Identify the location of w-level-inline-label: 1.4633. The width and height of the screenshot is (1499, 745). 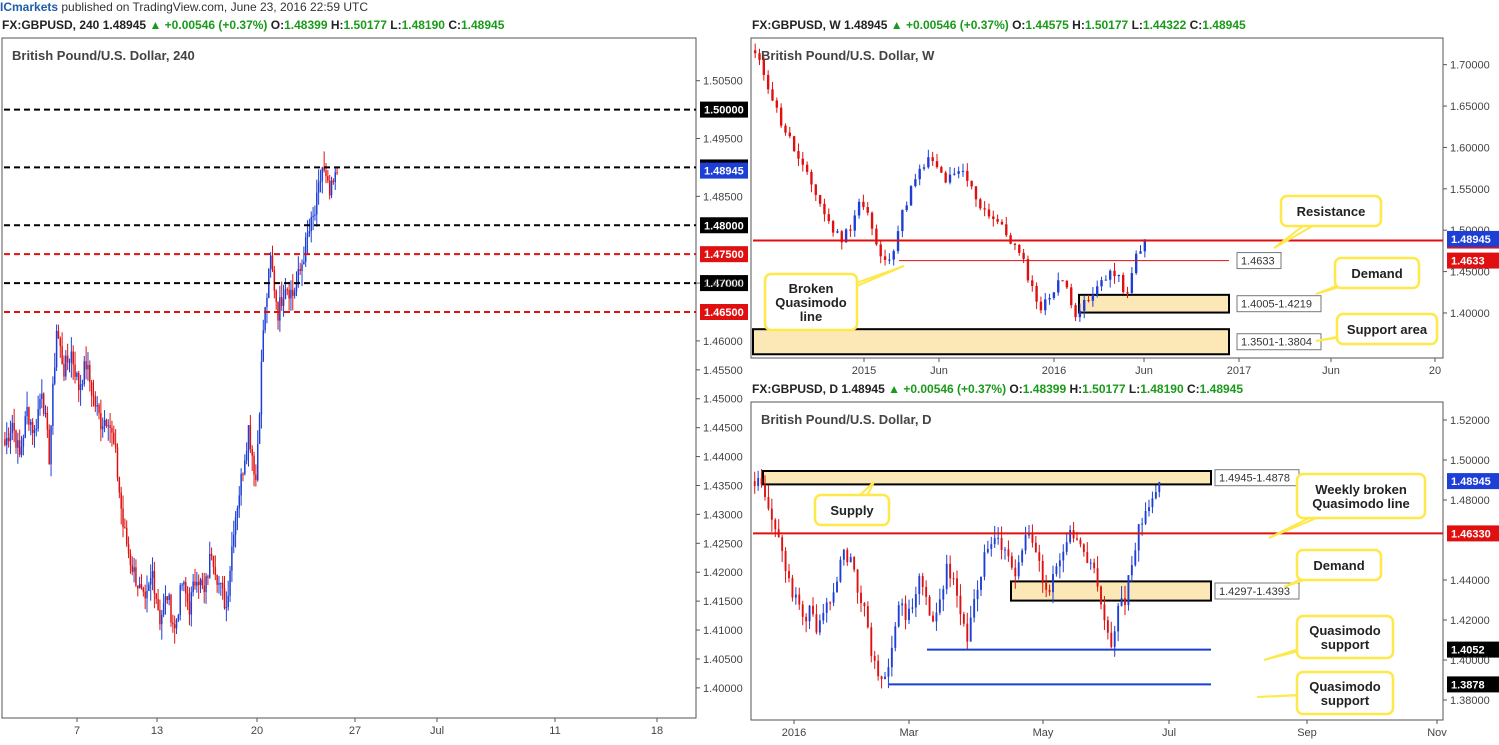
(1258, 262).